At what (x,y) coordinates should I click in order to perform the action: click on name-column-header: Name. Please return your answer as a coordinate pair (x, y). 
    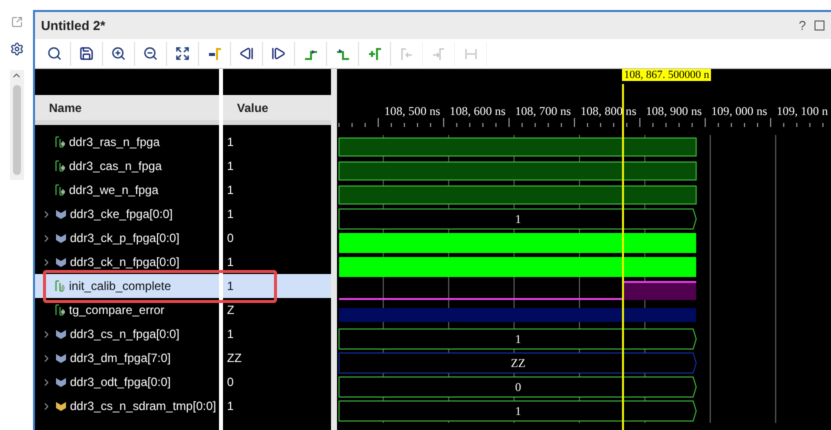
    Looking at the image, I should click on (127, 110).